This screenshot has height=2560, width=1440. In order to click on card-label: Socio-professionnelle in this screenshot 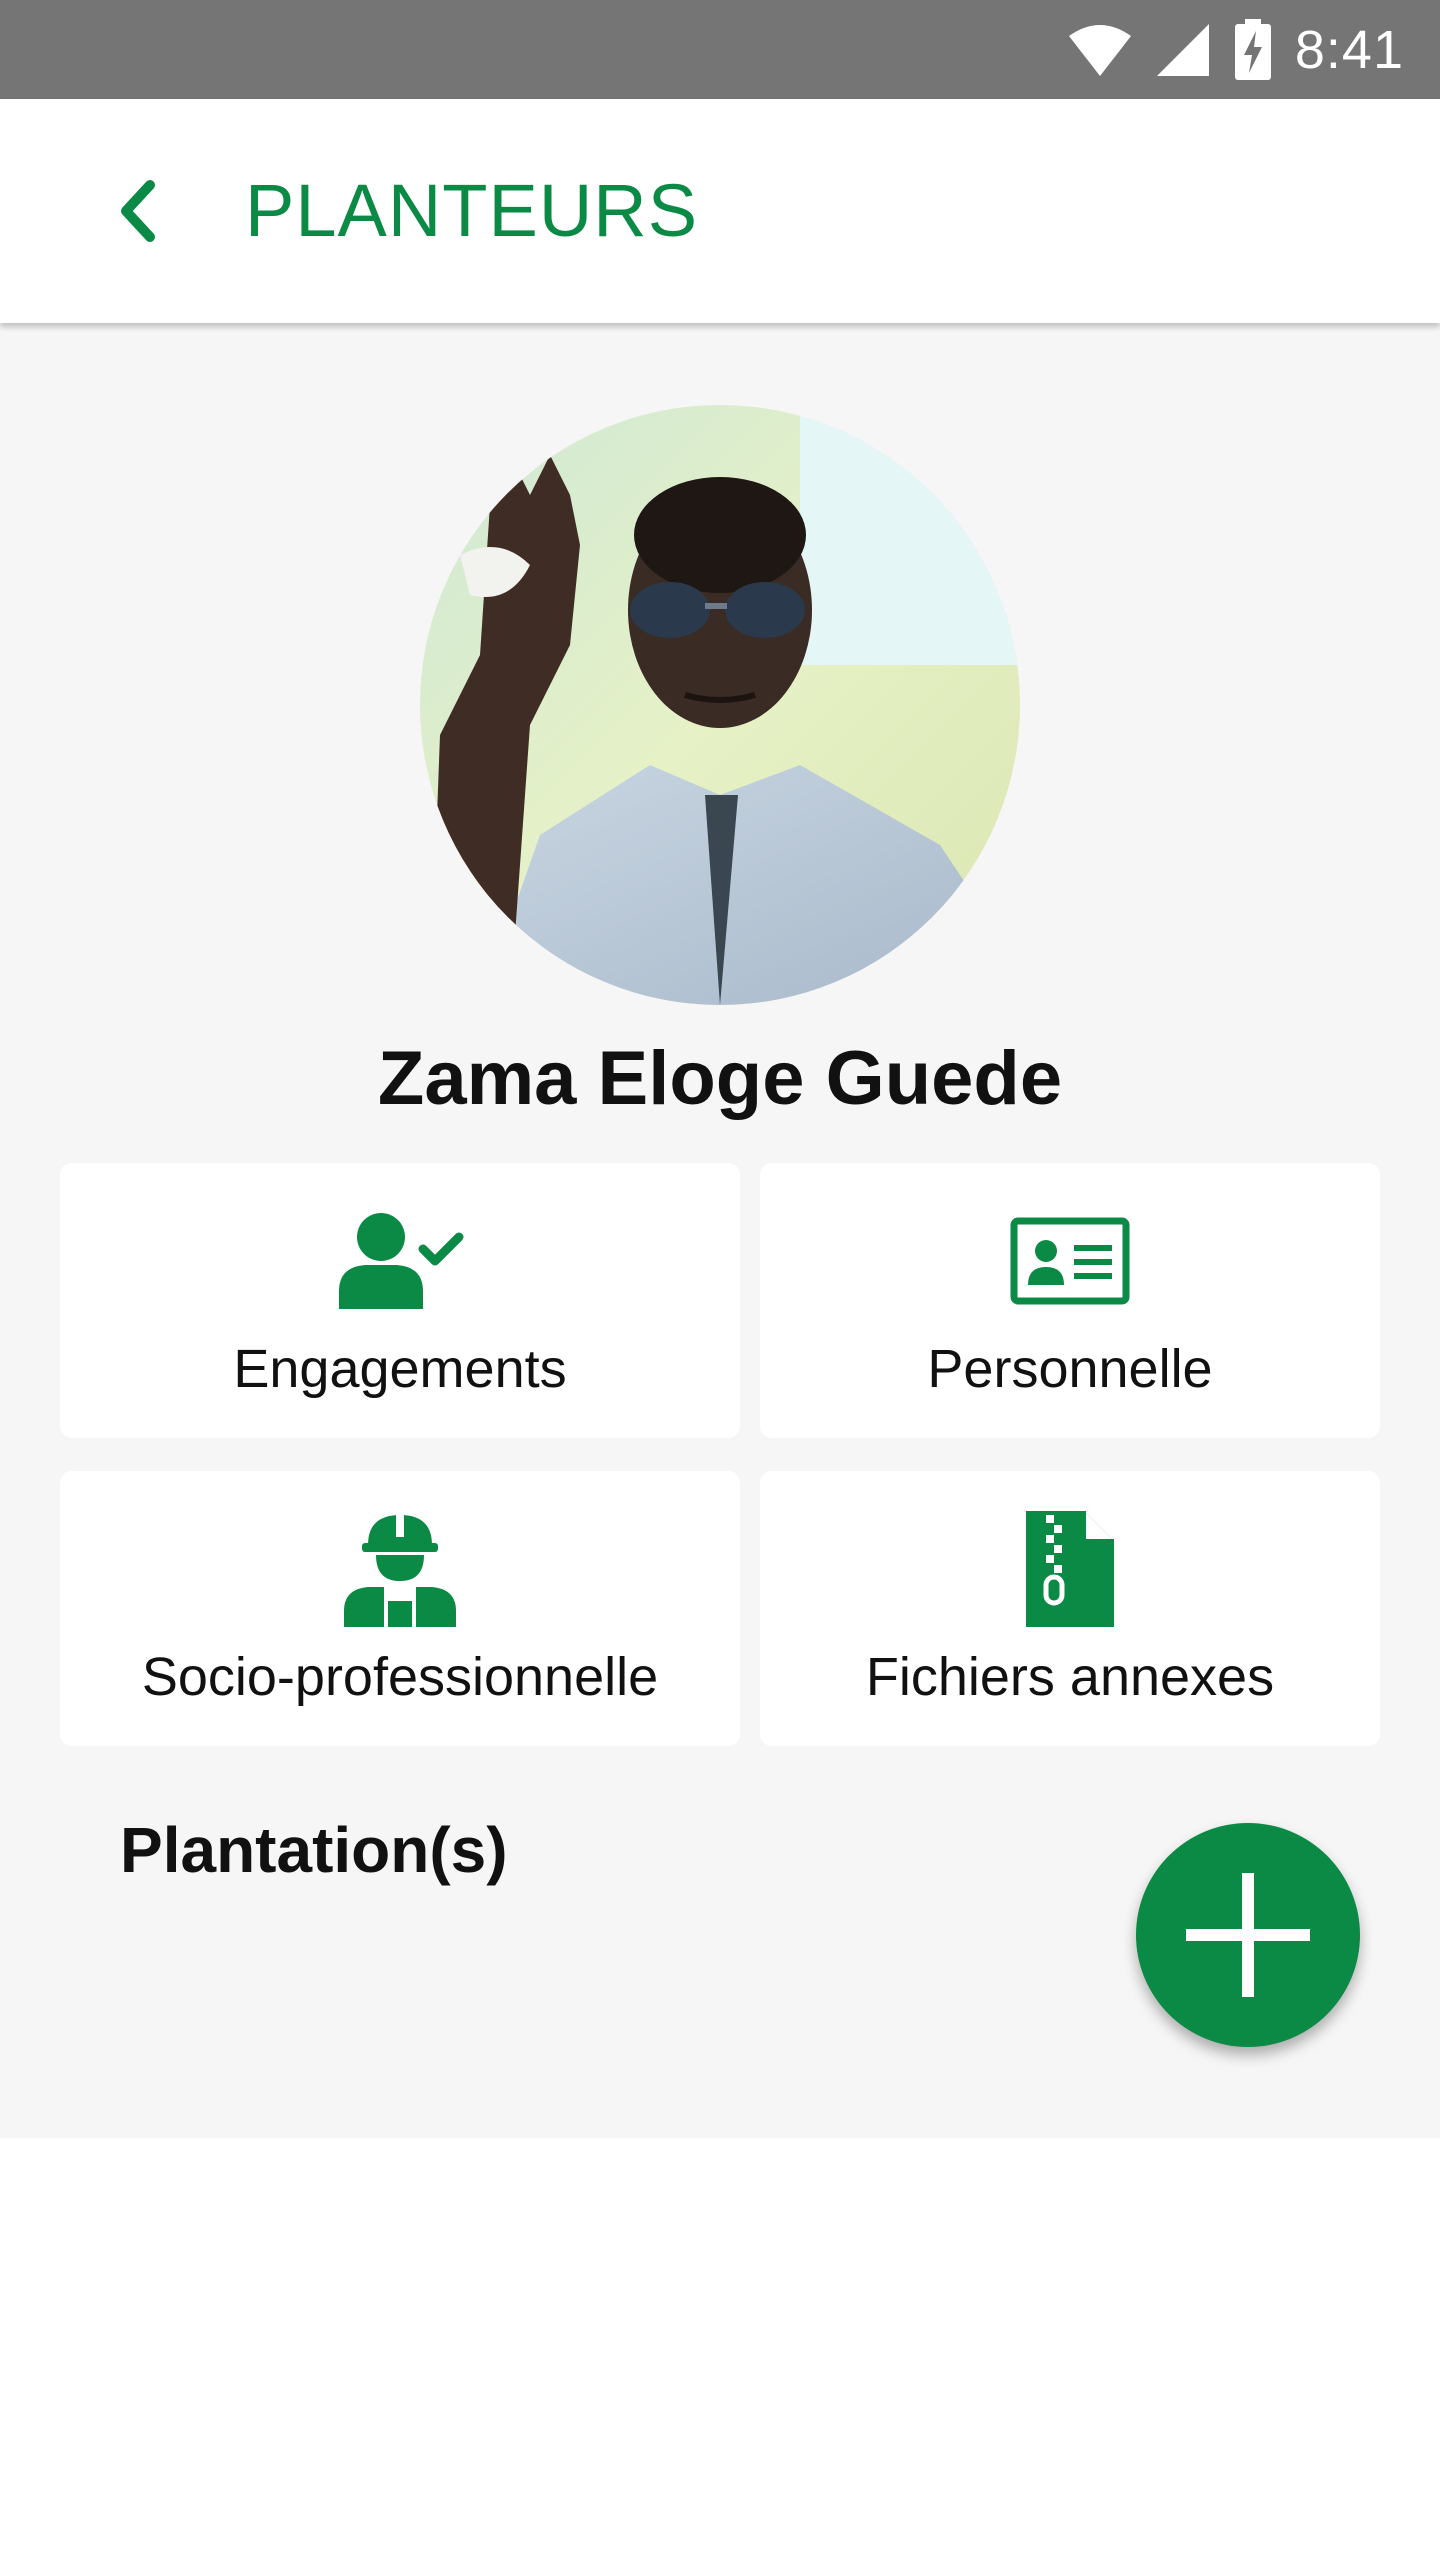, I will do `click(400, 1677)`.